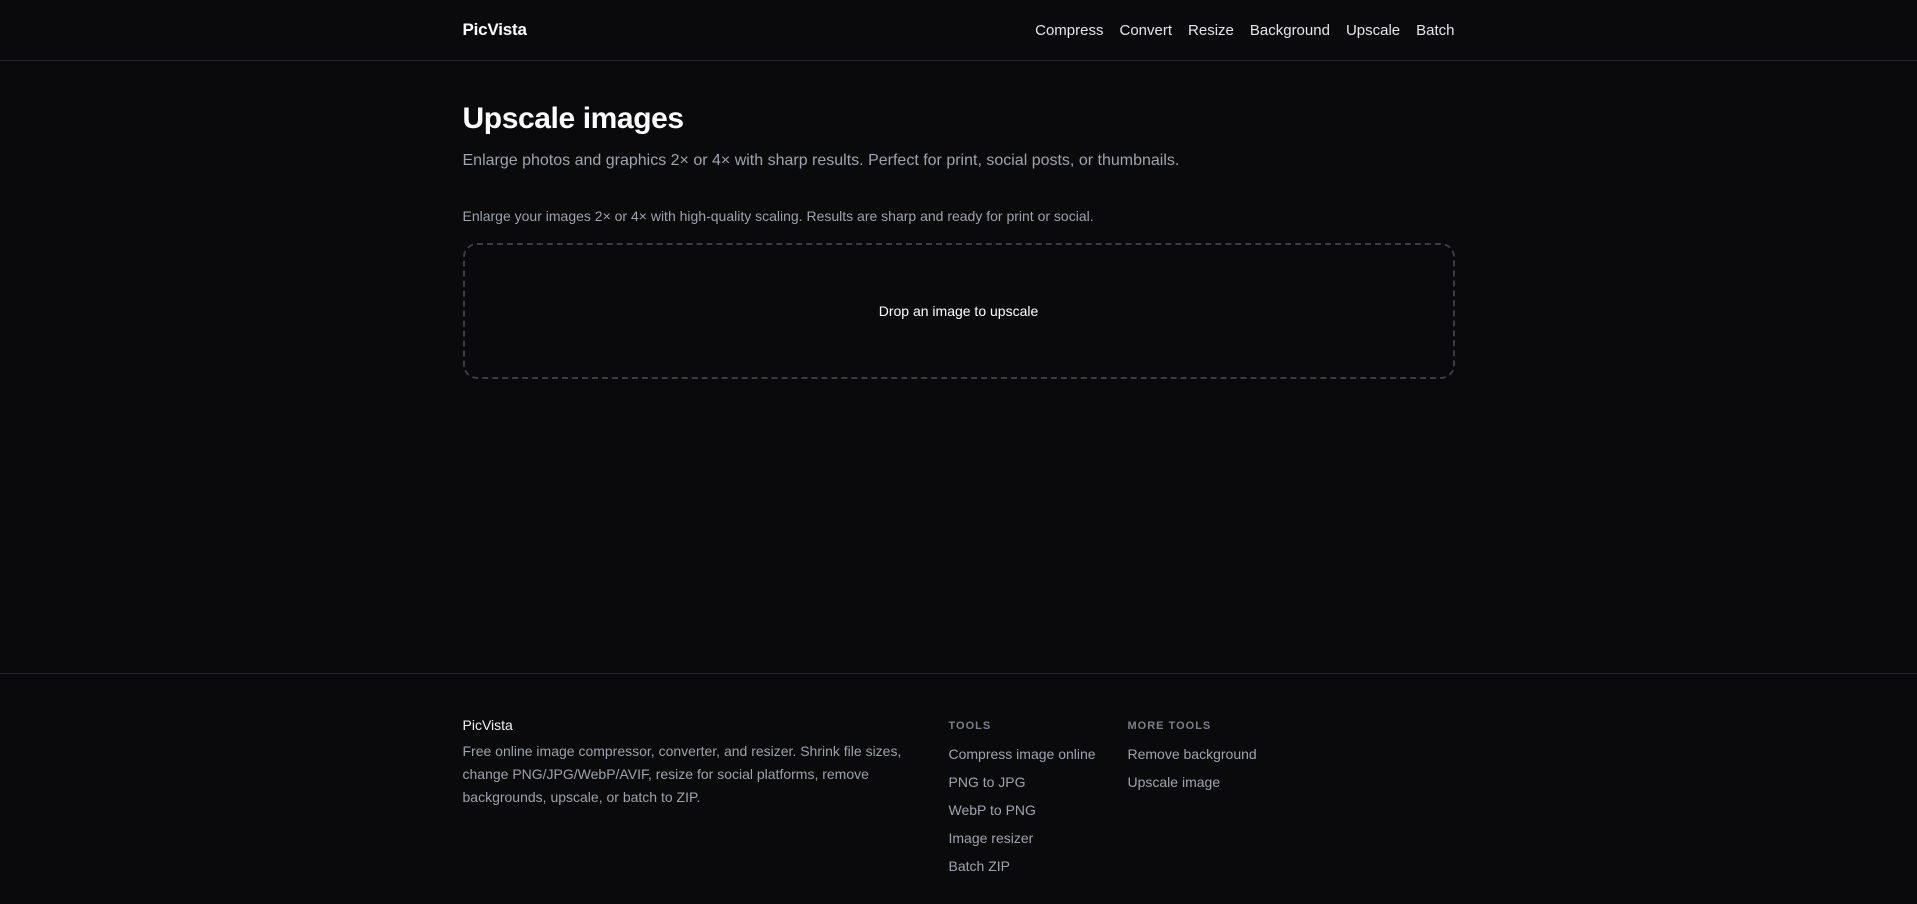 This screenshot has width=1917, height=904. Describe the element at coordinates (1145, 30) in the screenshot. I see `nav-convert: Convert` at that location.